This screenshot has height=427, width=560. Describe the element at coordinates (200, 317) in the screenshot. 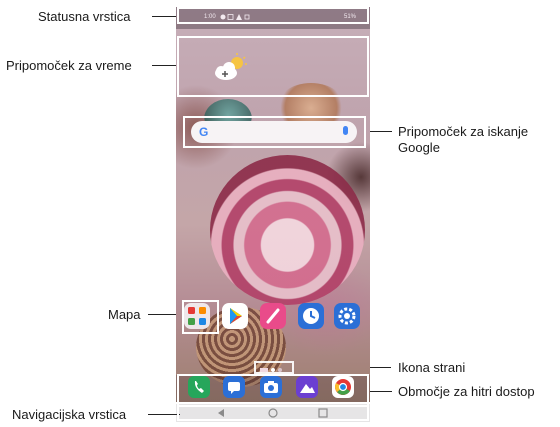

I see `highlight-folder` at that location.